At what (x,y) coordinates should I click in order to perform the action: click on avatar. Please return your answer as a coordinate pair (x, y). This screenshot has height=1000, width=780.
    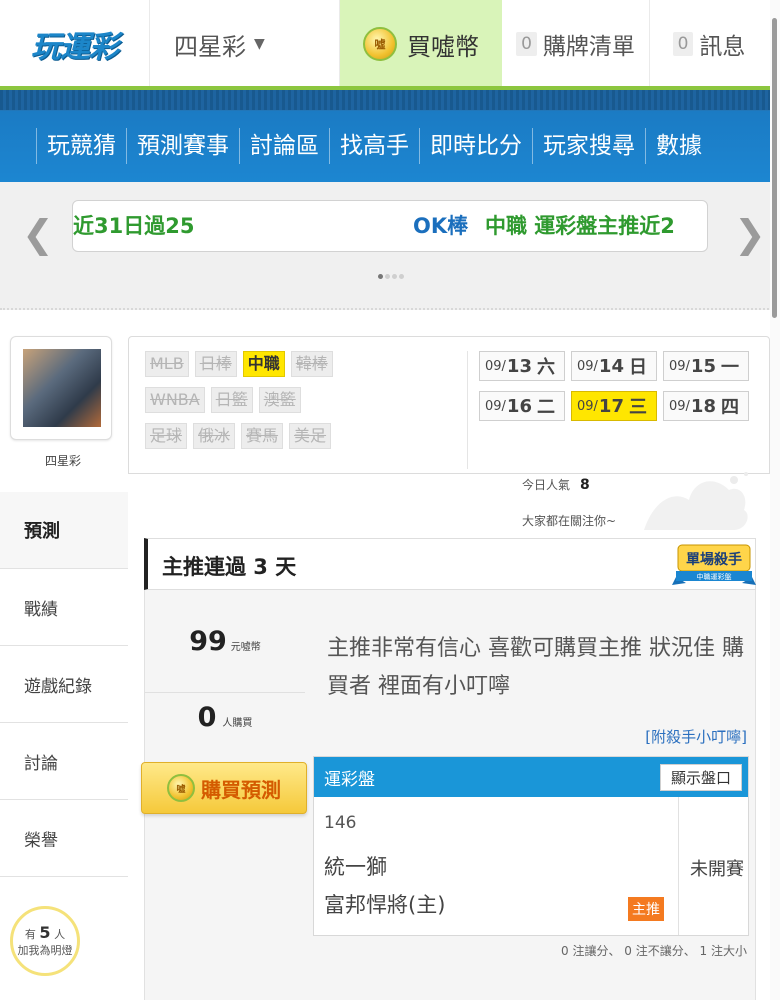
    Looking at the image, I should click on (62, 388).